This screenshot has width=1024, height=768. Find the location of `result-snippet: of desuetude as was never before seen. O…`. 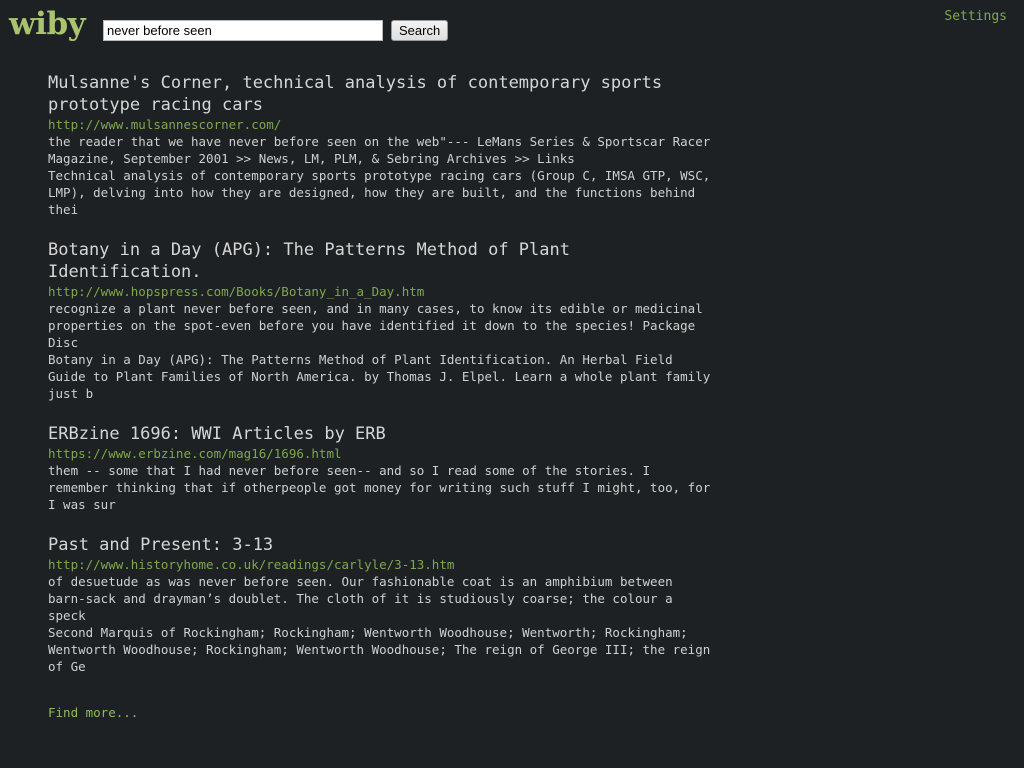

result-snippet: of desuetude as was never before seen. O… is located at coordinates (379, 624).